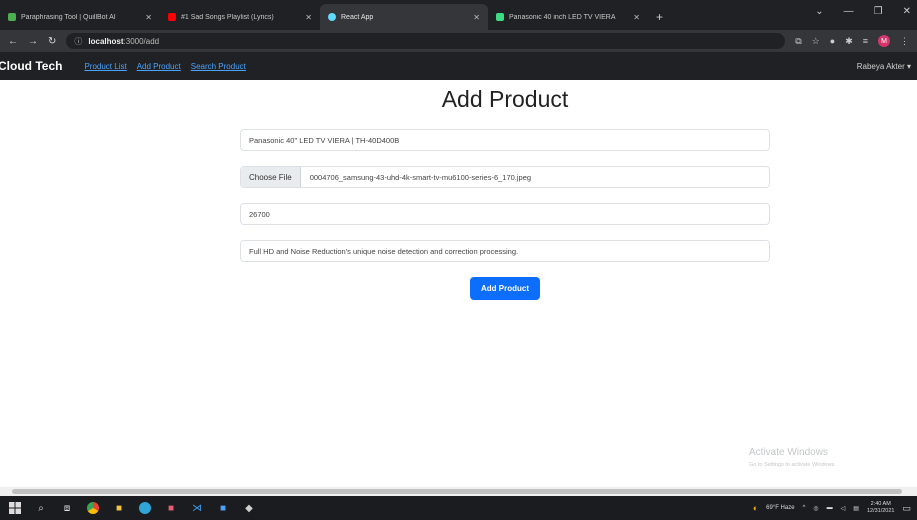 This screenshot has width=917, height=520. I want to click on volume-icon: ◁, so click(843, 508).